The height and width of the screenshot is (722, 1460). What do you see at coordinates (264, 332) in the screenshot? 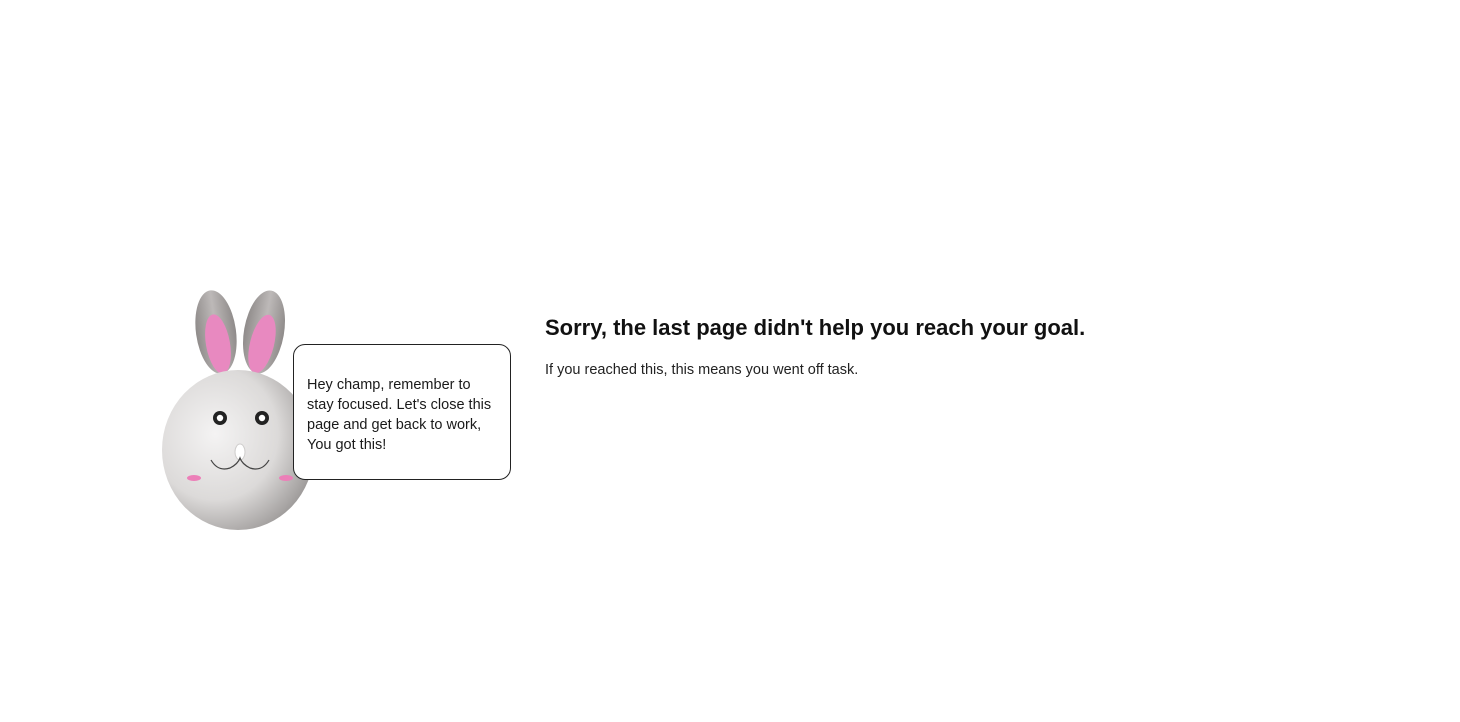
I see `right-ear-icon` at bounding box center [264, 332].